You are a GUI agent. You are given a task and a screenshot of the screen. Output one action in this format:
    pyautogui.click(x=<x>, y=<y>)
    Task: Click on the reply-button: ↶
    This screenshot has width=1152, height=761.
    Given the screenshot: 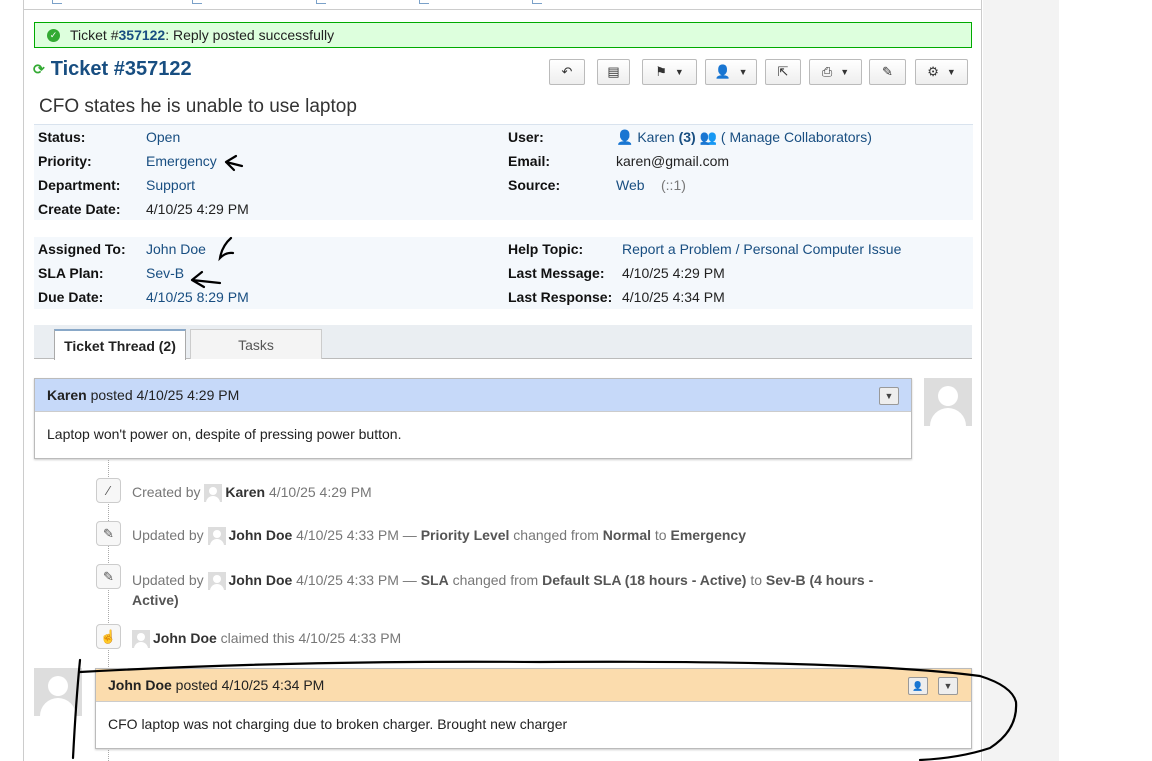 What is the action you would take?
    pyautogui.click(x=567, y=72)
    